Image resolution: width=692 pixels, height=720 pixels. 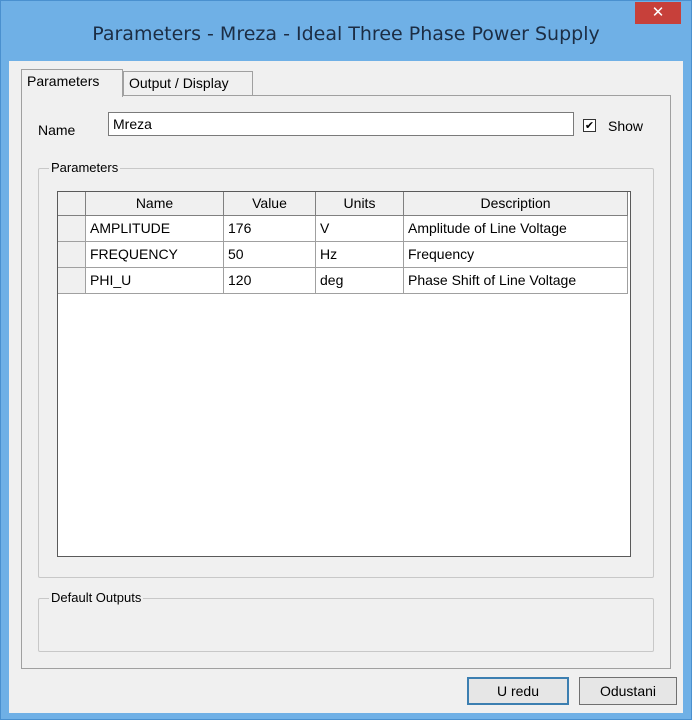 What do you see at coordinates (518, 691) in the screenshot?
I see `ok-button: U redu` at bounding box center [518, 691].